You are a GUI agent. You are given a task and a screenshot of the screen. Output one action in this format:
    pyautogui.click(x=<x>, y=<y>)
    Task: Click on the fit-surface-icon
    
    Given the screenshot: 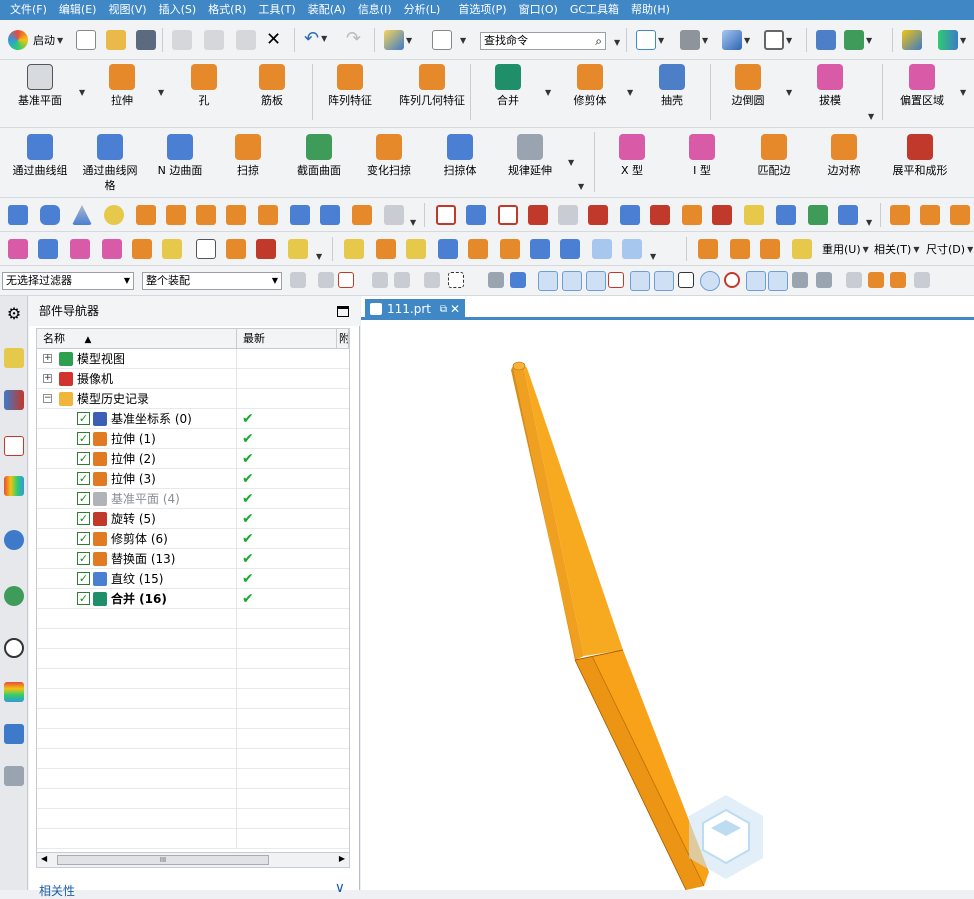 What is the action you would take?
    pyautogui.click(x=48, y=249)
    